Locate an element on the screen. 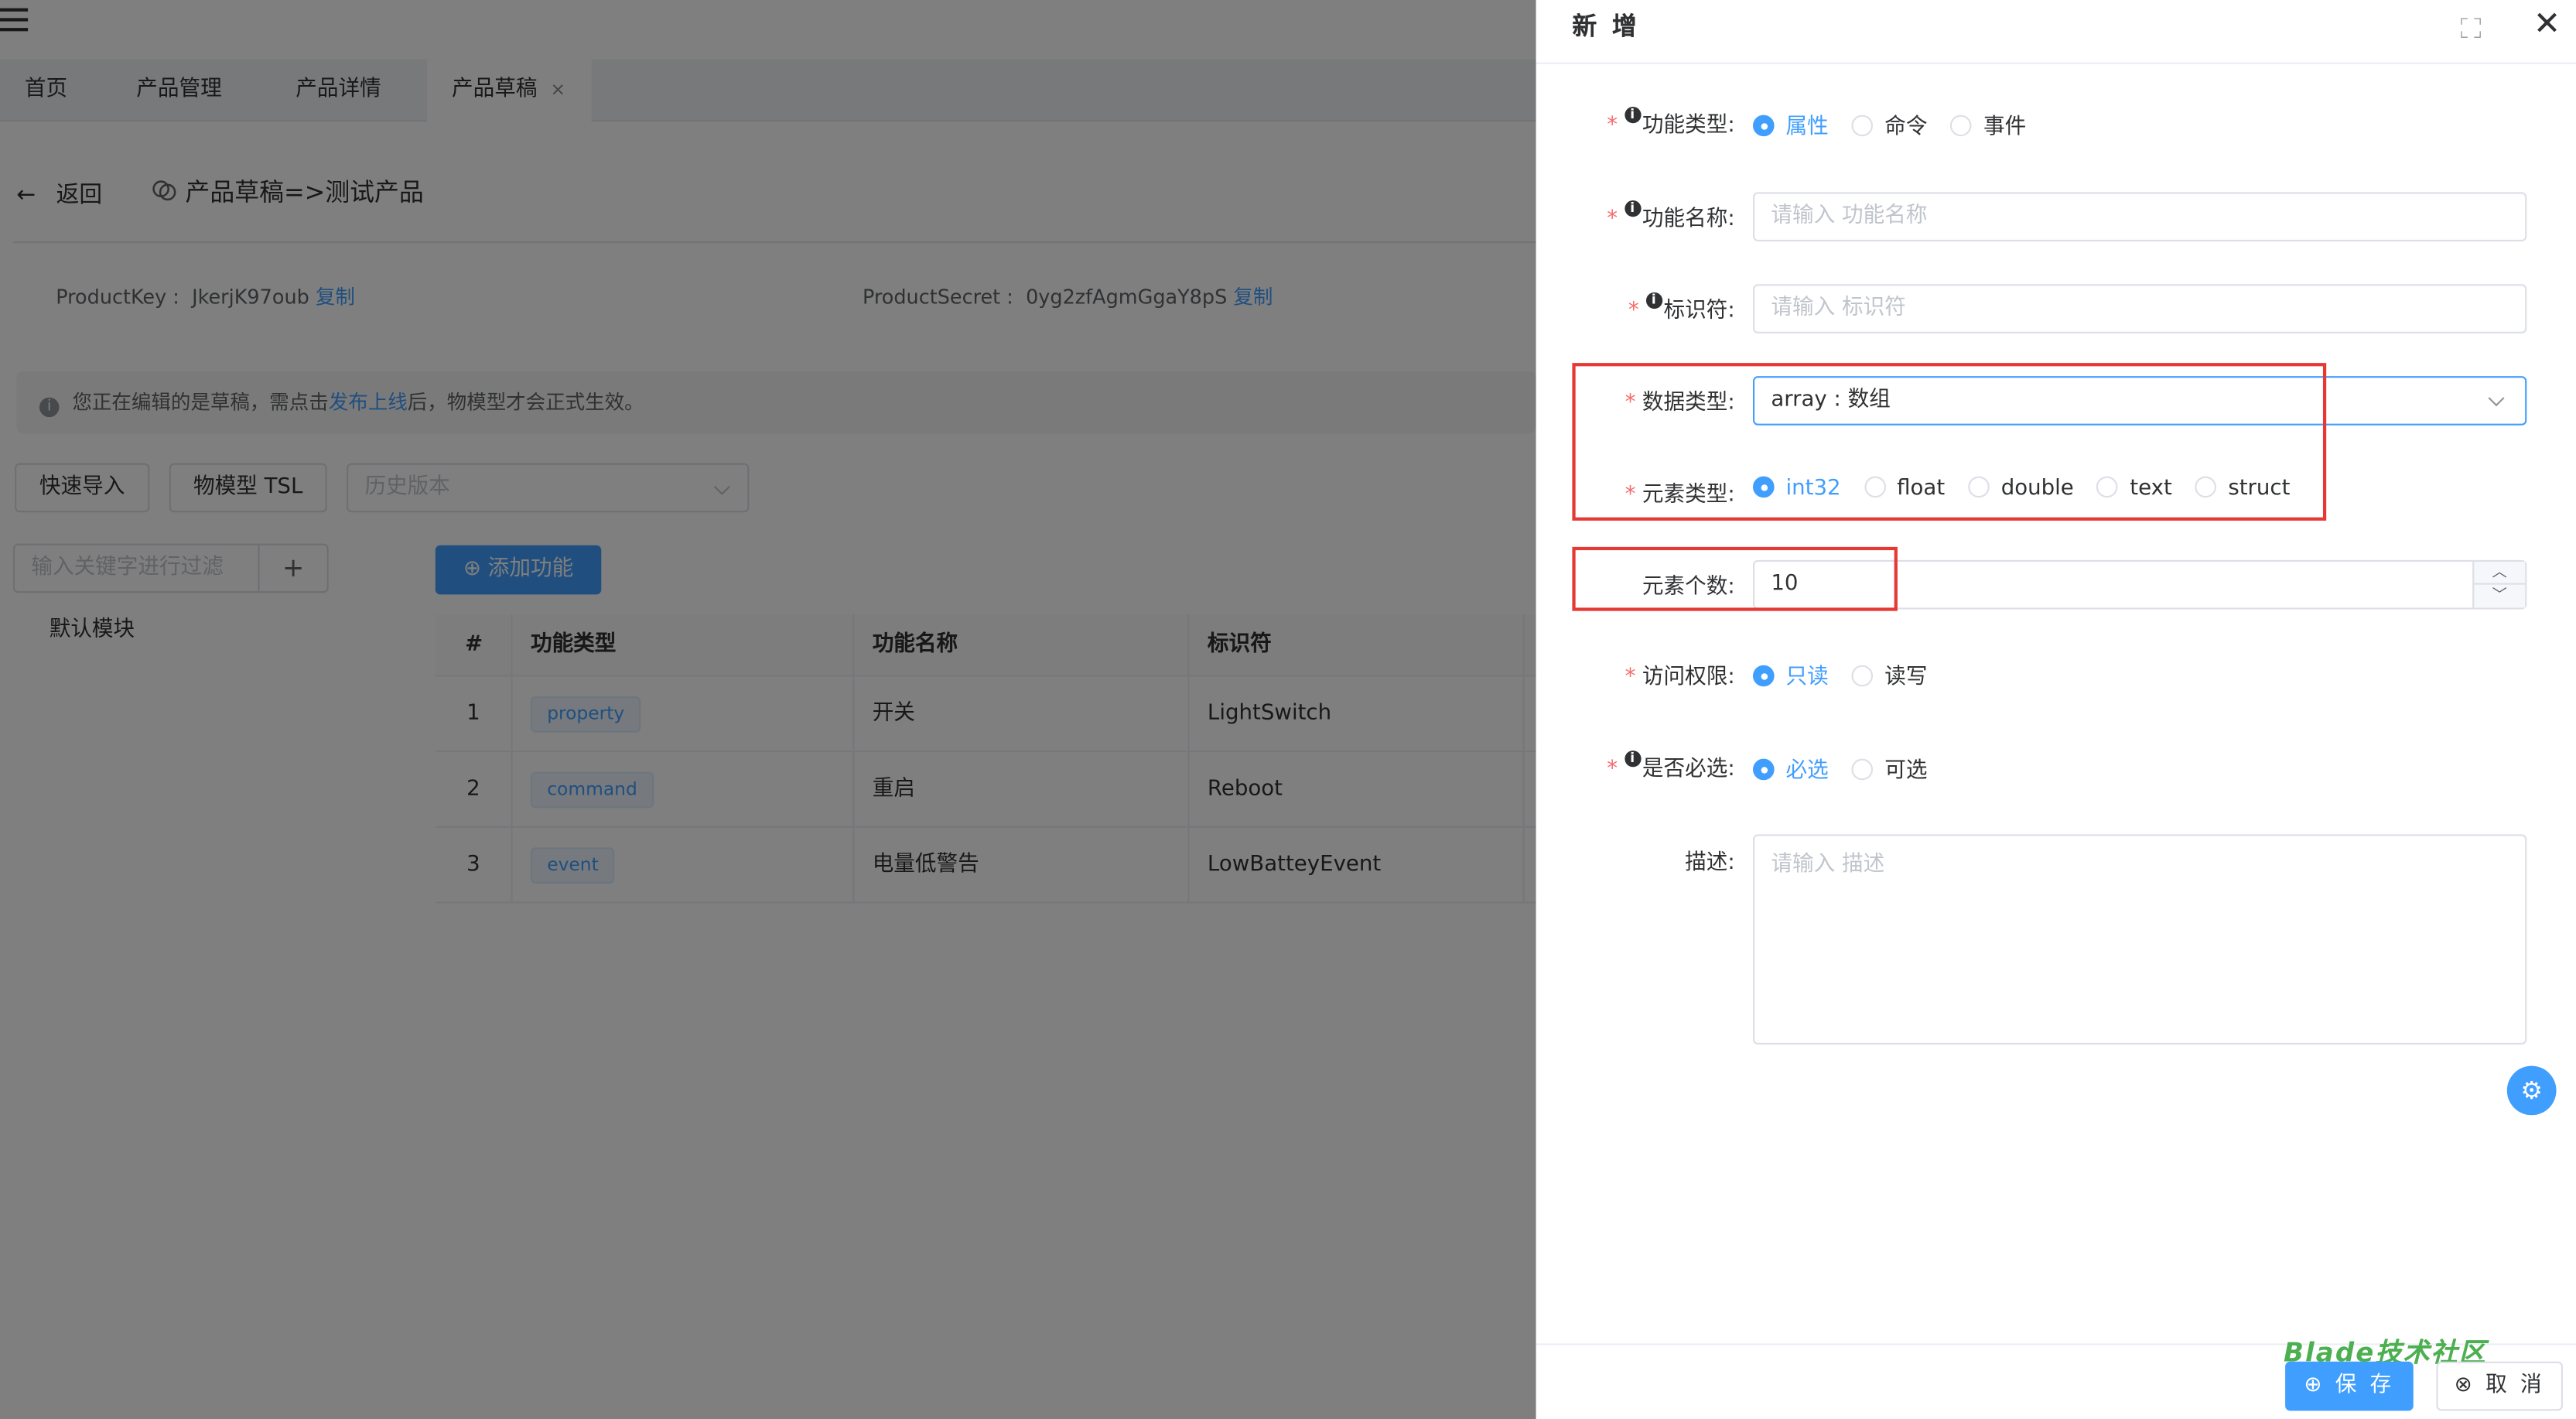 The image size is (2576, 1419). cancel-label: 取 消 is located at coordinates (2515, 1385).